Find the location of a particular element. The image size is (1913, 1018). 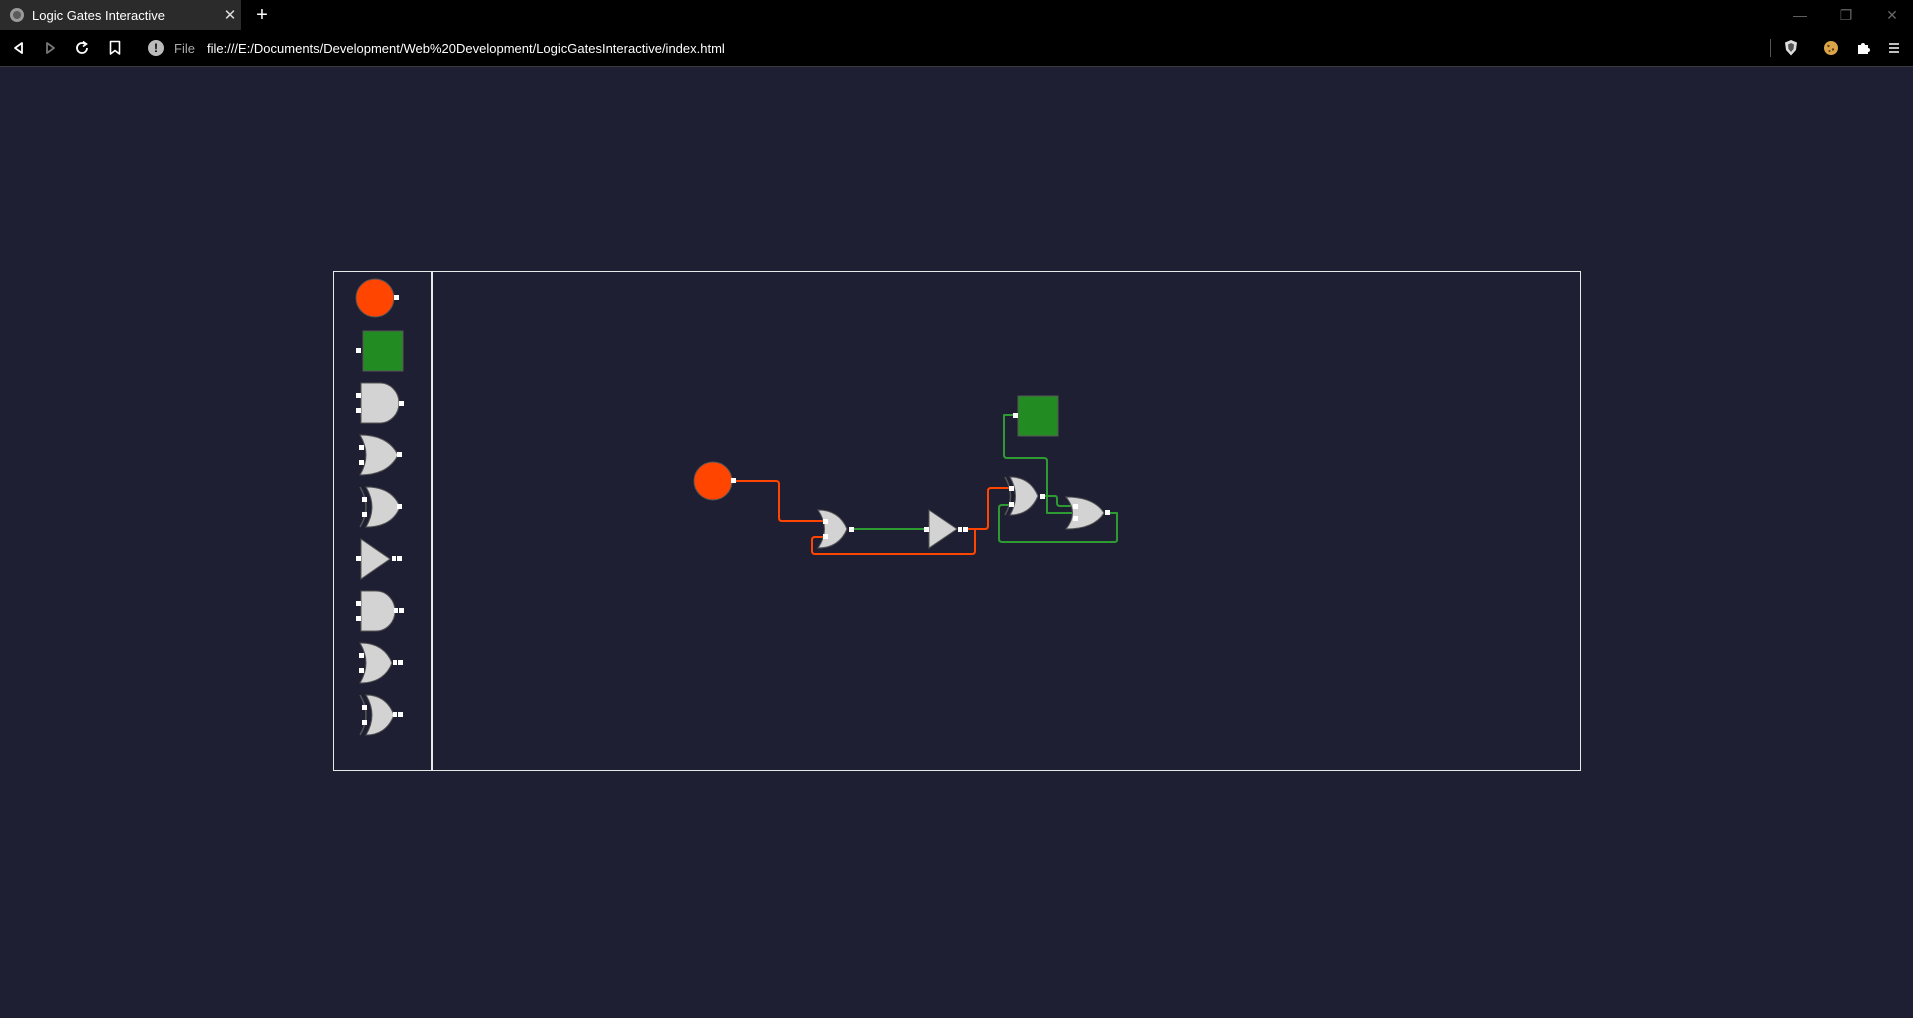

output-lamp-input-pin is located at coordinates (1015, 415).